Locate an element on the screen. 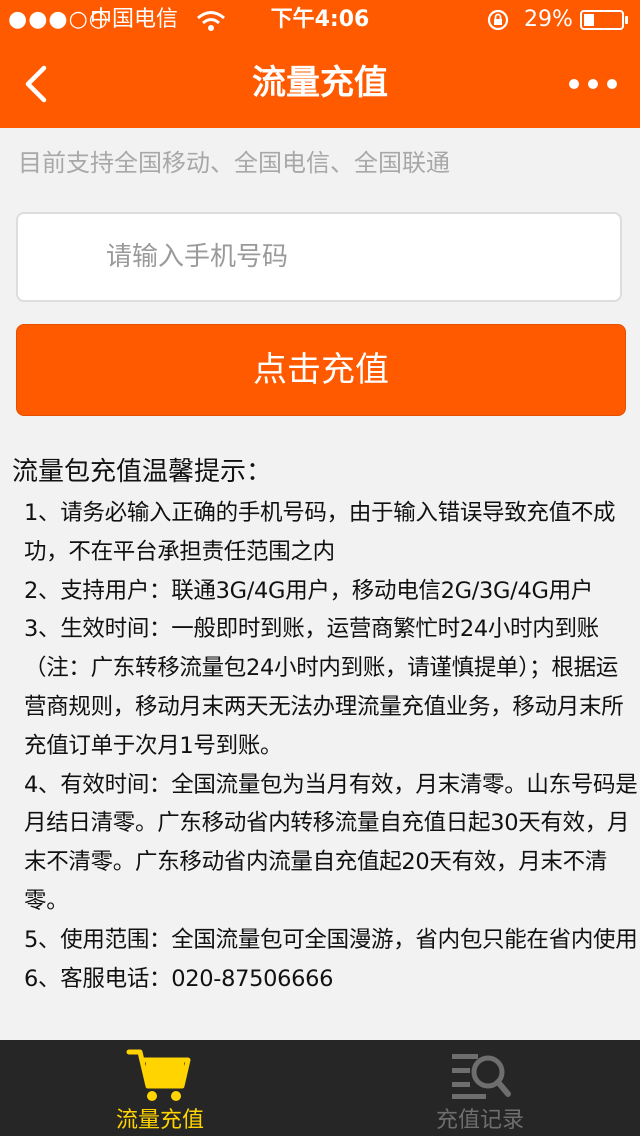  battery-percent: 29% is located at coordinates (548, 19).